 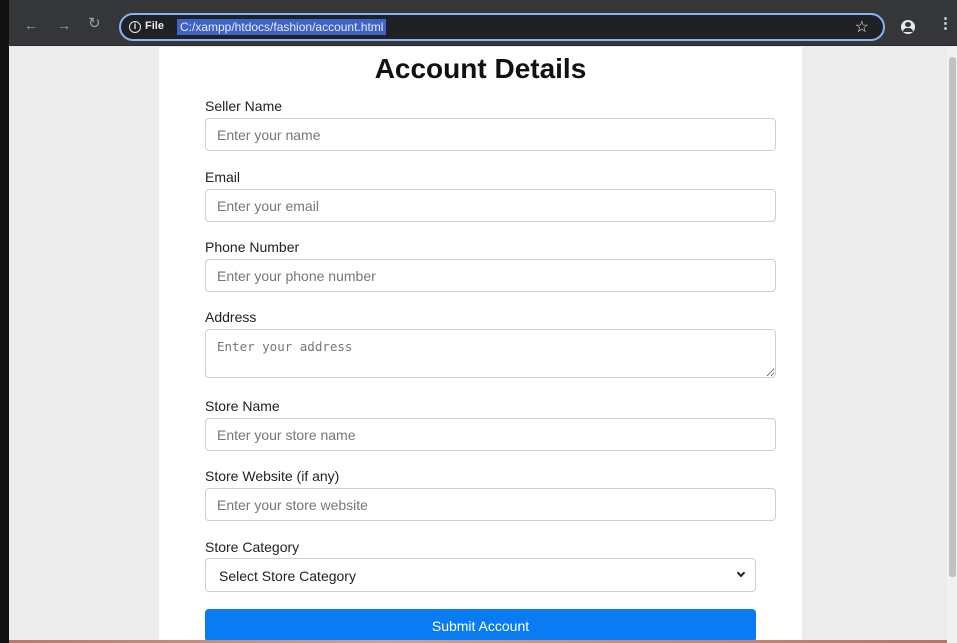 What do you see at coordinates (908, 27) in the screenshot?
I see `profile-icon` at bounding box center [908, 27].